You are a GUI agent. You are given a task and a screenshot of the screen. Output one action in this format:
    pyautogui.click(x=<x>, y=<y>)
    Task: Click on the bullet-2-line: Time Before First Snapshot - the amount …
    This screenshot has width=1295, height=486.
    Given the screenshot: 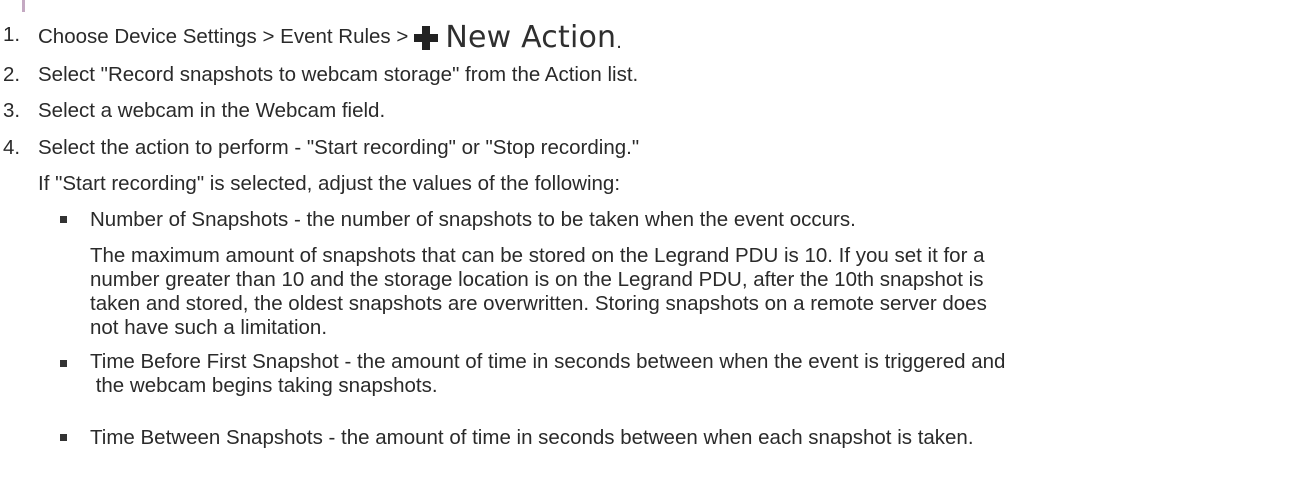 What is the action you would take?
    pyautogui.click(x=548, y=361)
    